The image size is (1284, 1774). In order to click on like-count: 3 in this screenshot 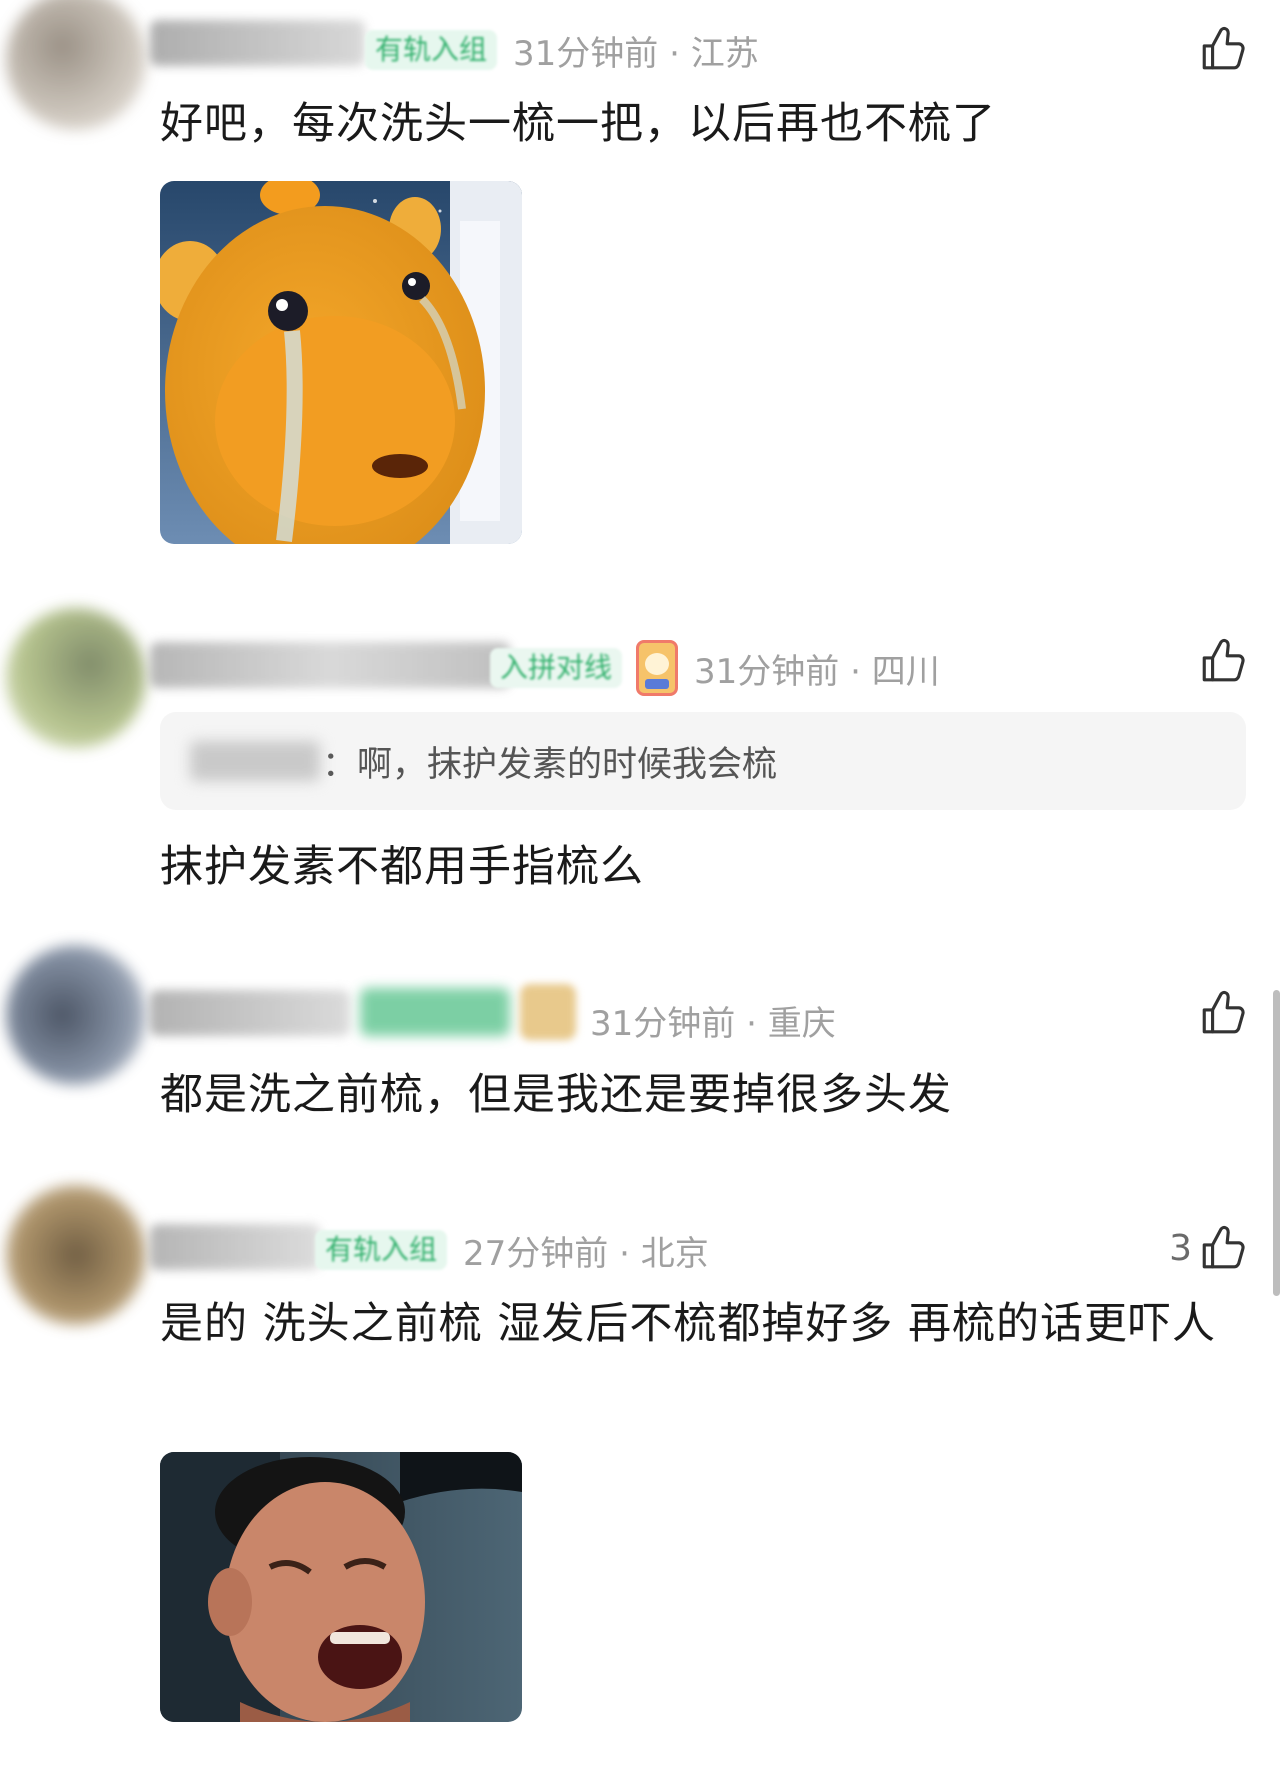, I will do `click(1180, 1248)`.